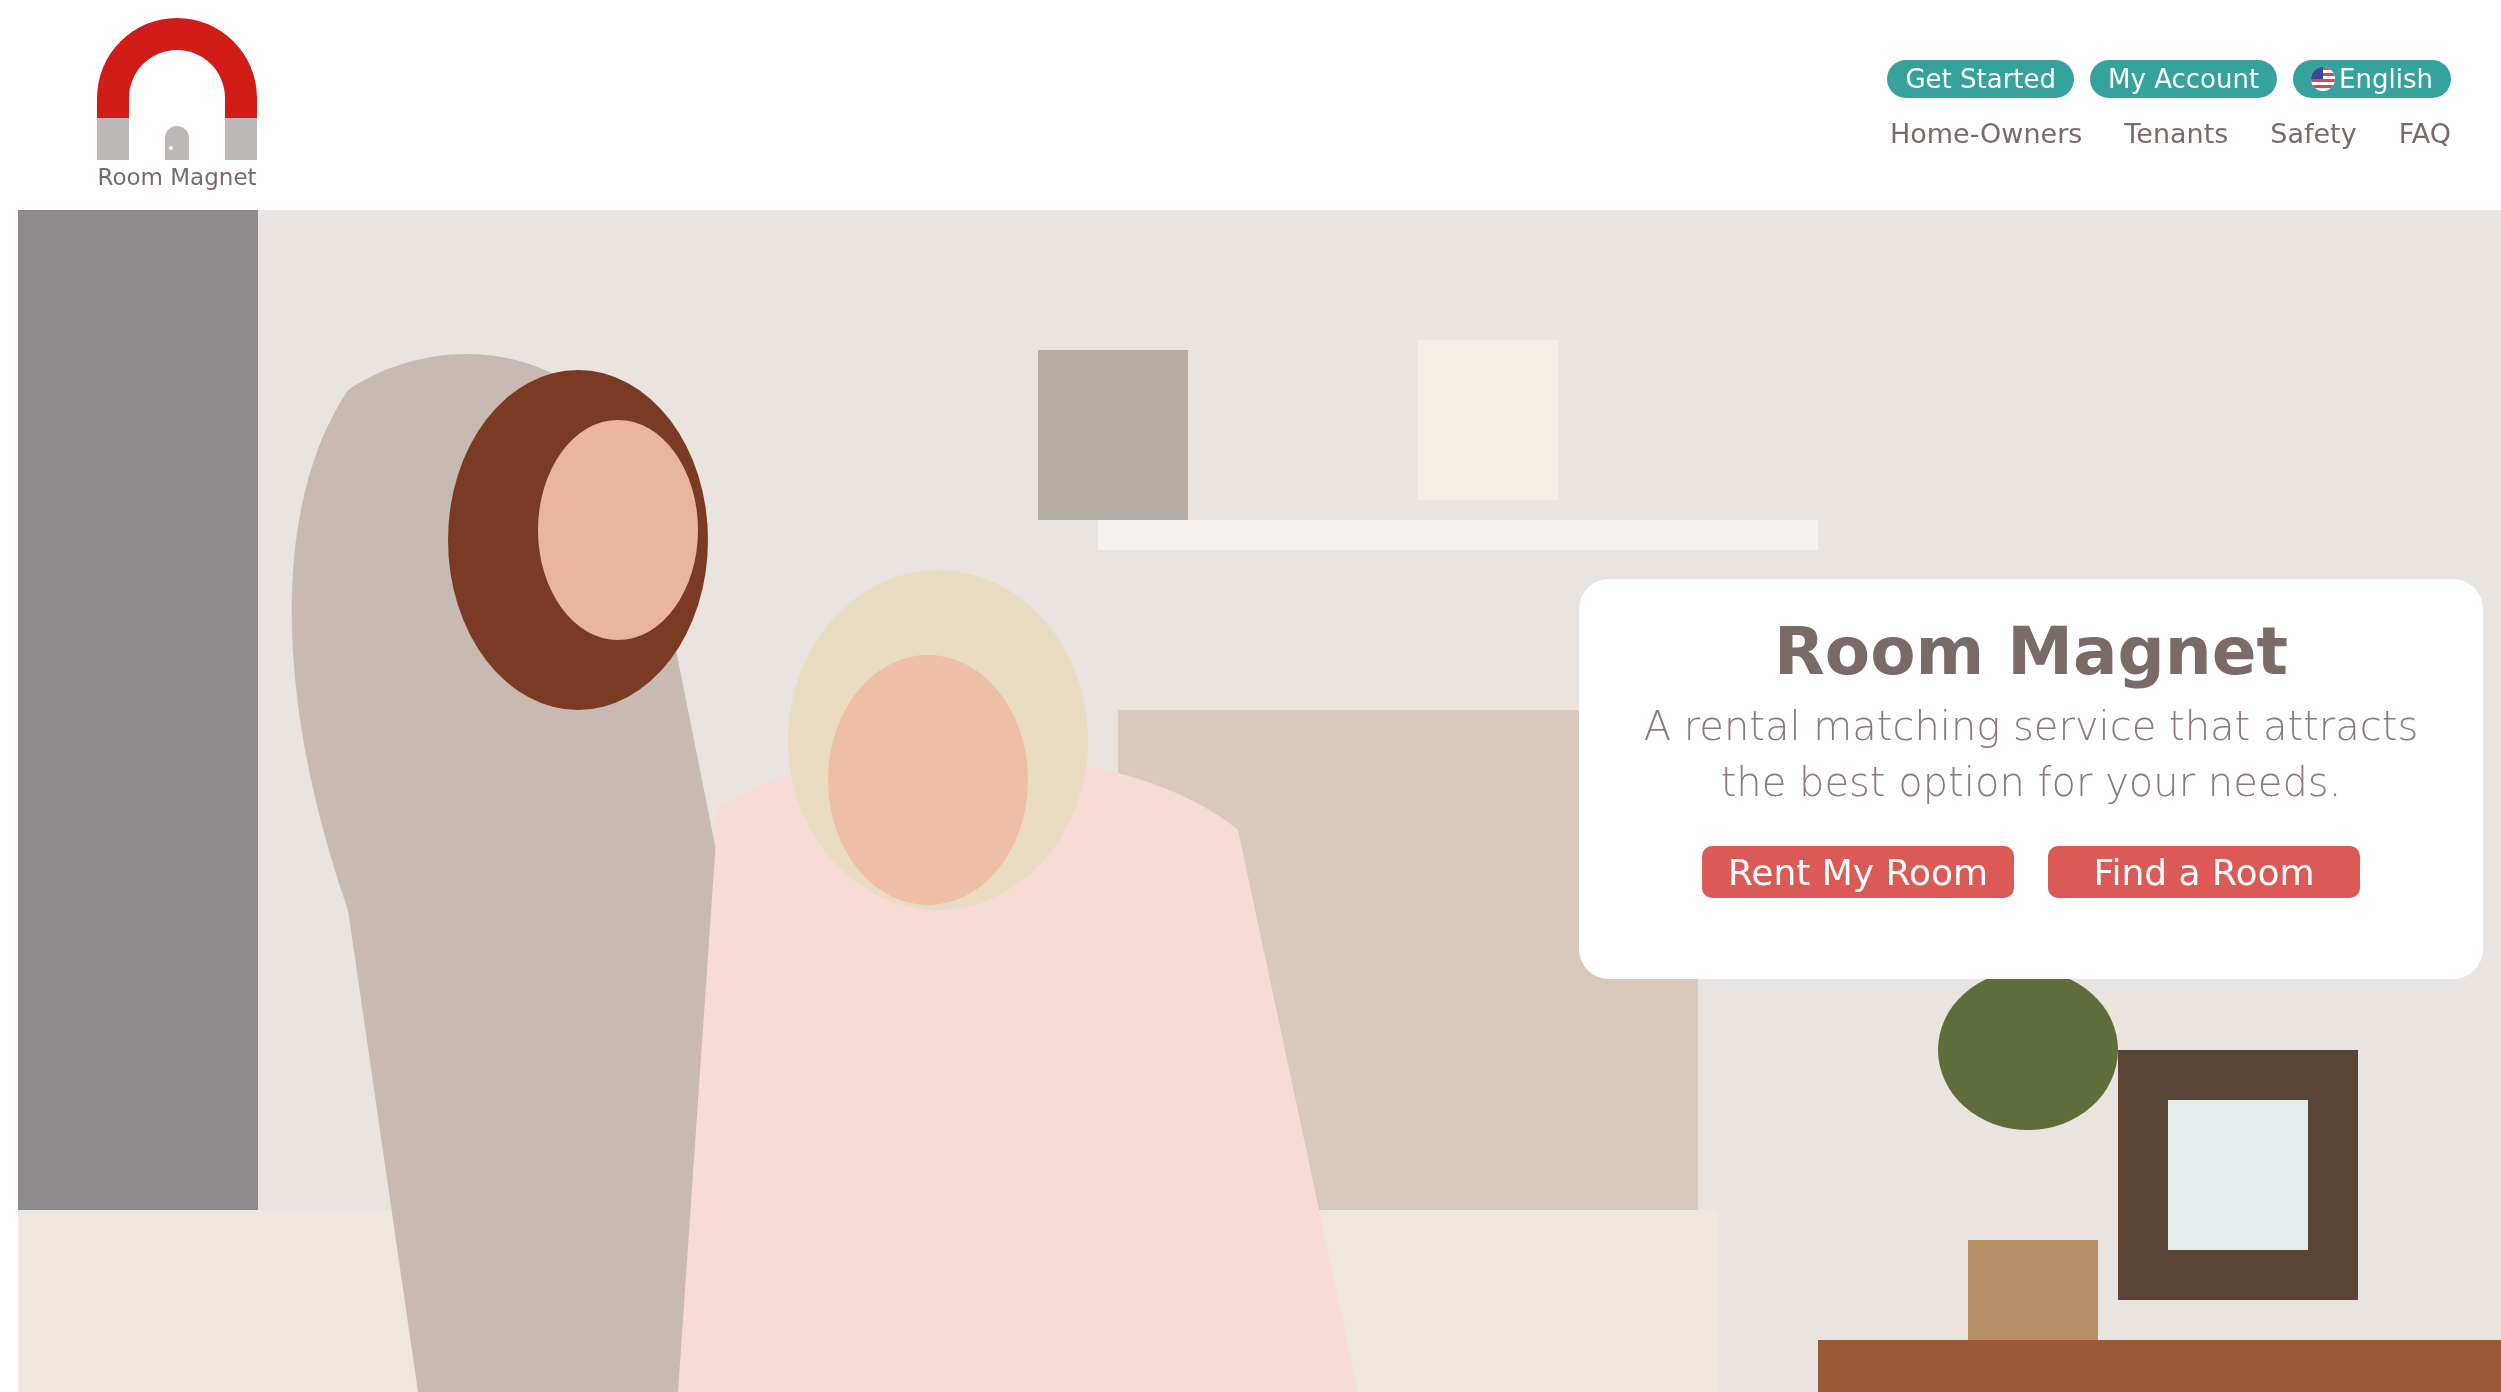  What do you see at coordinates (1986, 133) in the screenshot?
I see `nav-link: Home-Owners` at bounding box center [1986, 133].